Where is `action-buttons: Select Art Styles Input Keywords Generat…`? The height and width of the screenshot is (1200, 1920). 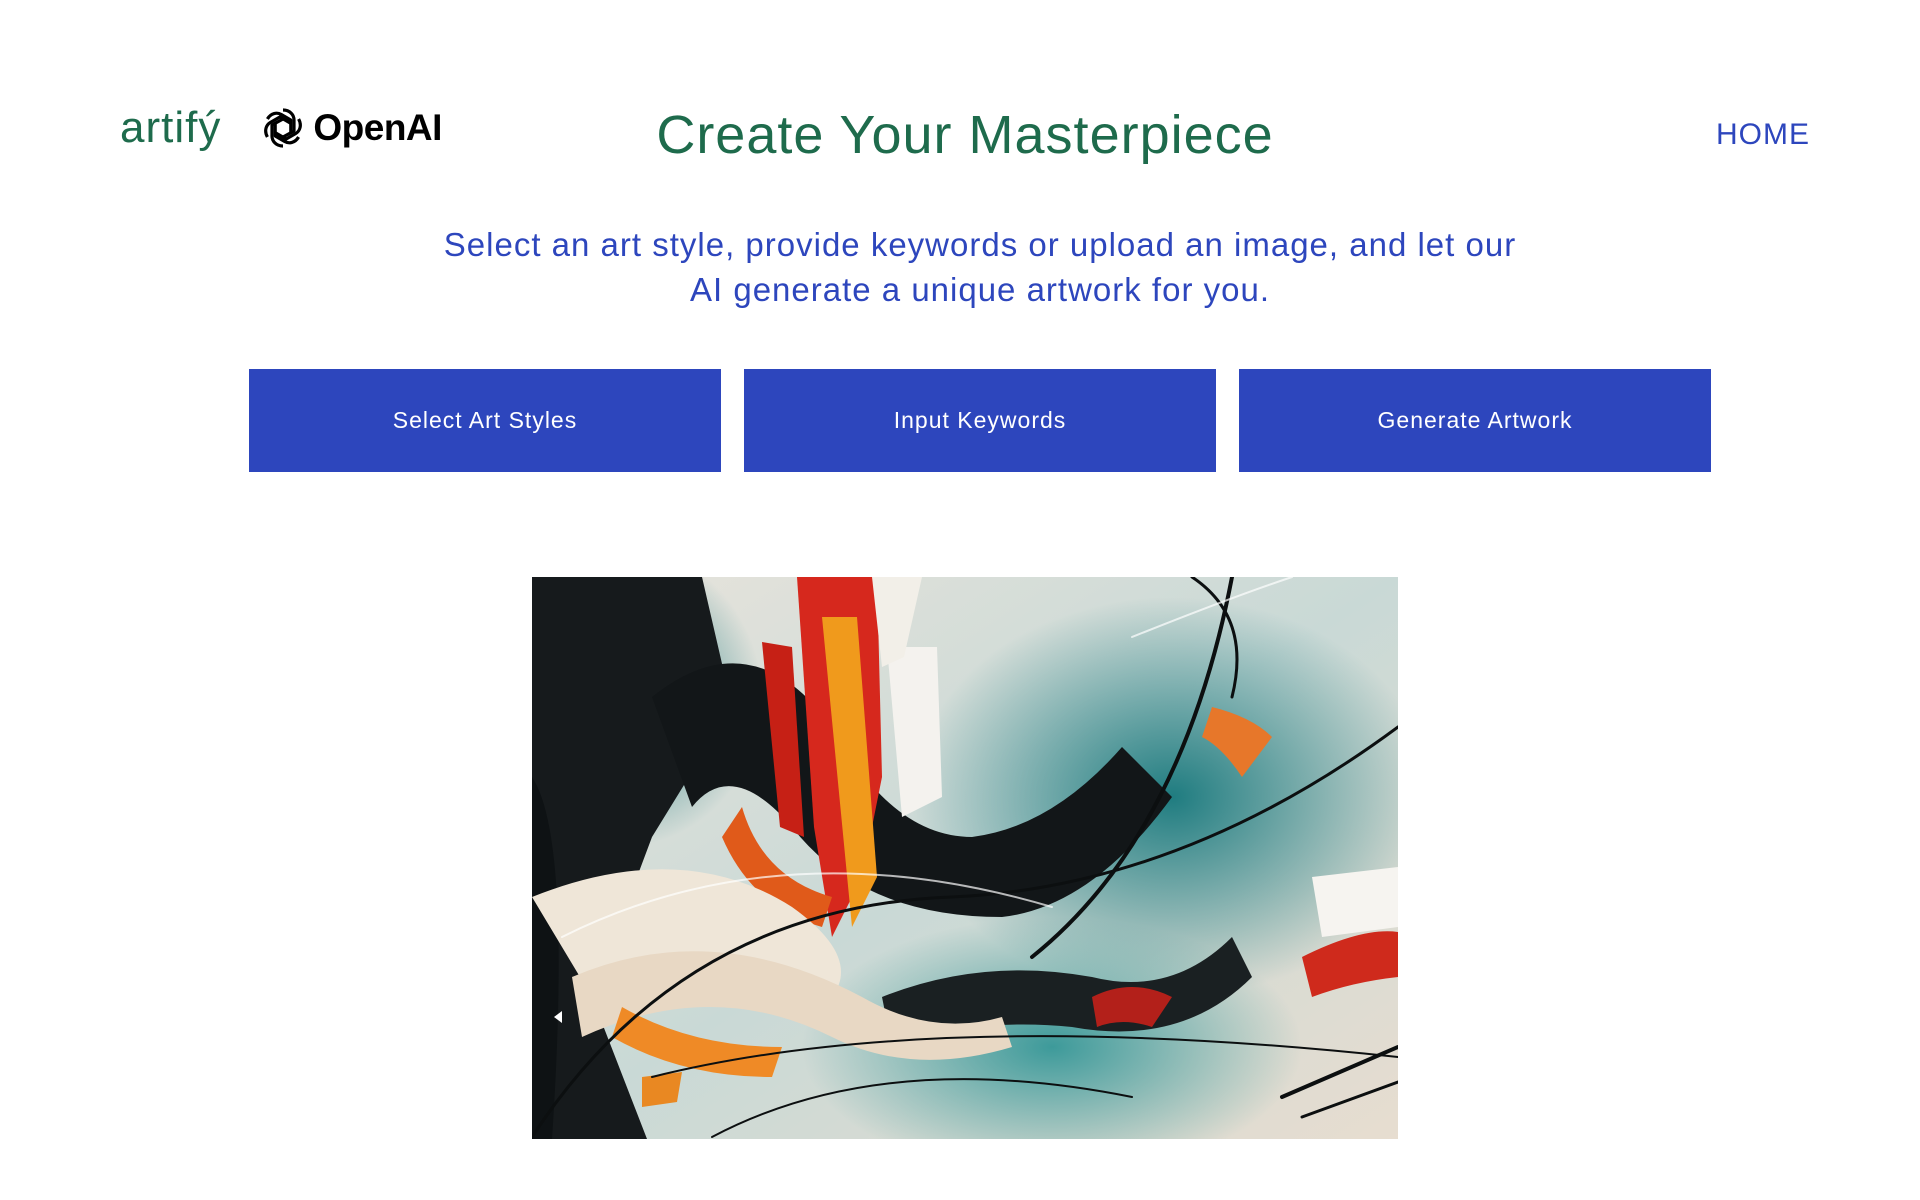 action-buttons: Select Art Styles Input Keywords Generat… is located at coordinates (980, 420).